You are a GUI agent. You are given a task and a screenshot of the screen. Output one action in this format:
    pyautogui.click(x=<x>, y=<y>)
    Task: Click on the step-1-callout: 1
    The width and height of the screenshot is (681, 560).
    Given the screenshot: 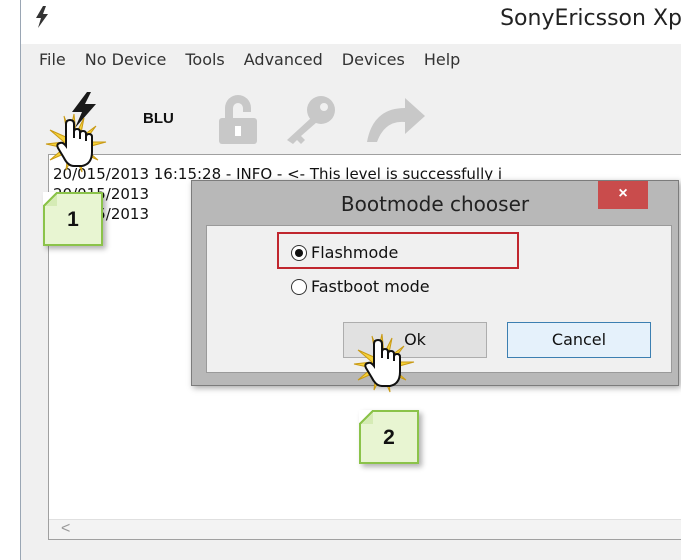 What is the action you would take?
    pyautogui.click(x=73, y=219)
    